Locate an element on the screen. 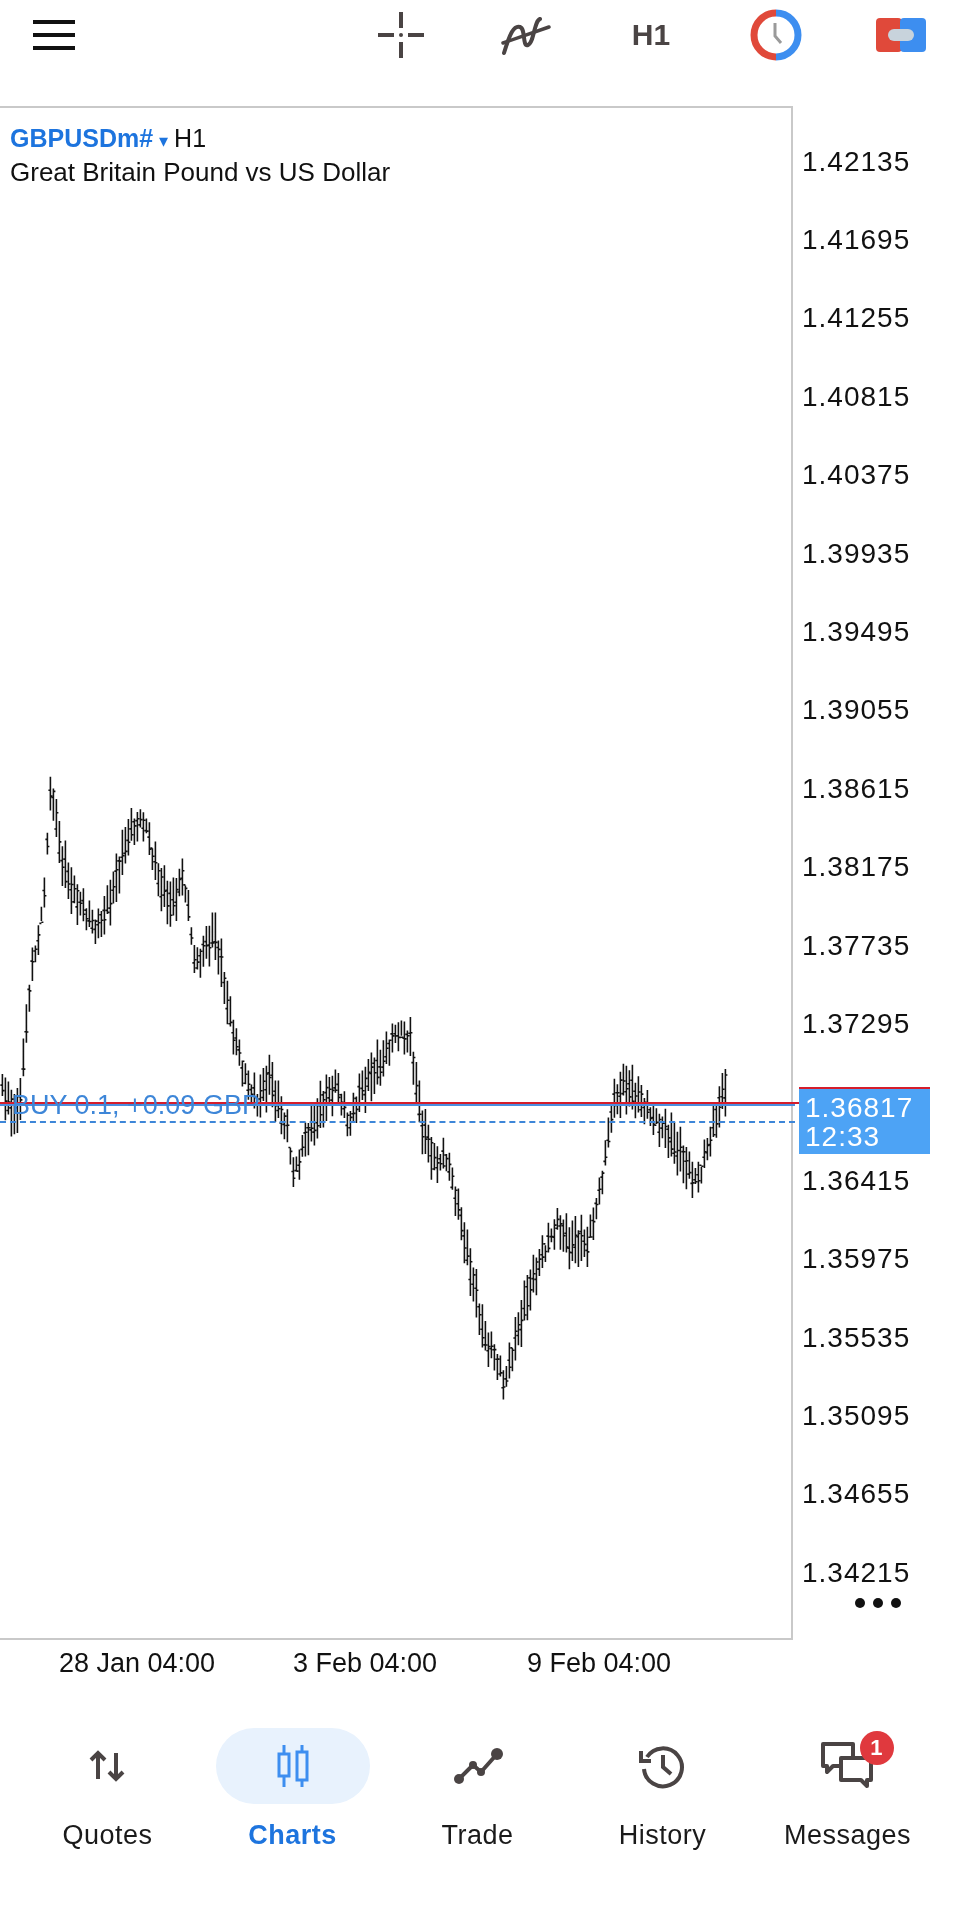 This screenshot has width=955, height=1920. price-axis-label: 1.40815 is located at coordinates (856, 396).